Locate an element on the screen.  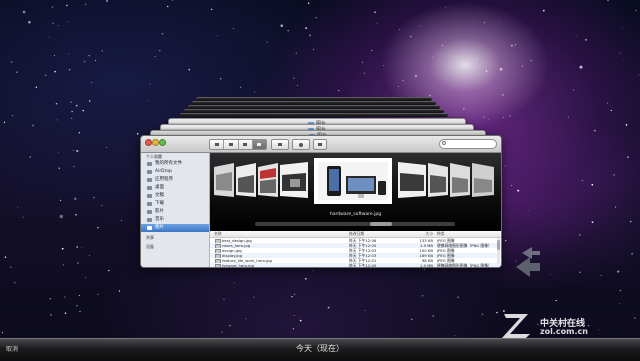
downloads-icon is located at coordinates (149, 204).